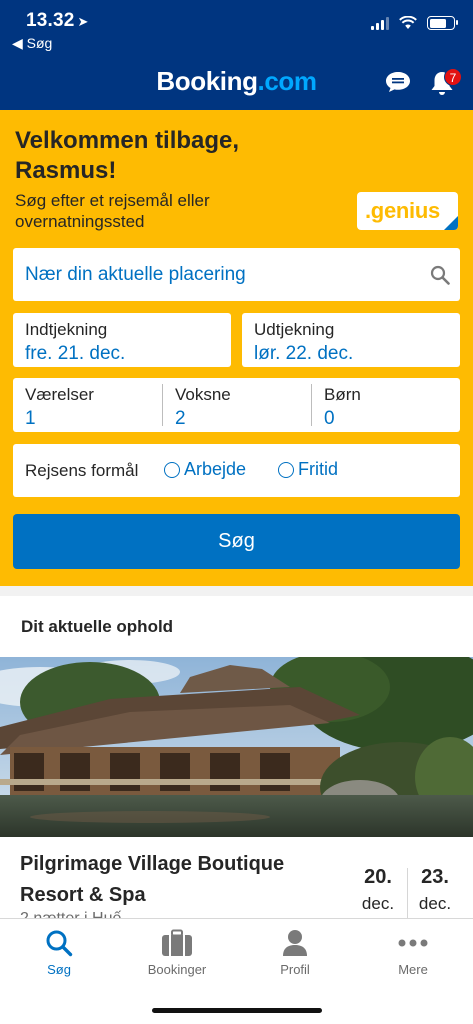  I want to click on welcome-title: Velkommen tilbage, Rasmus!, so click(127, 155).